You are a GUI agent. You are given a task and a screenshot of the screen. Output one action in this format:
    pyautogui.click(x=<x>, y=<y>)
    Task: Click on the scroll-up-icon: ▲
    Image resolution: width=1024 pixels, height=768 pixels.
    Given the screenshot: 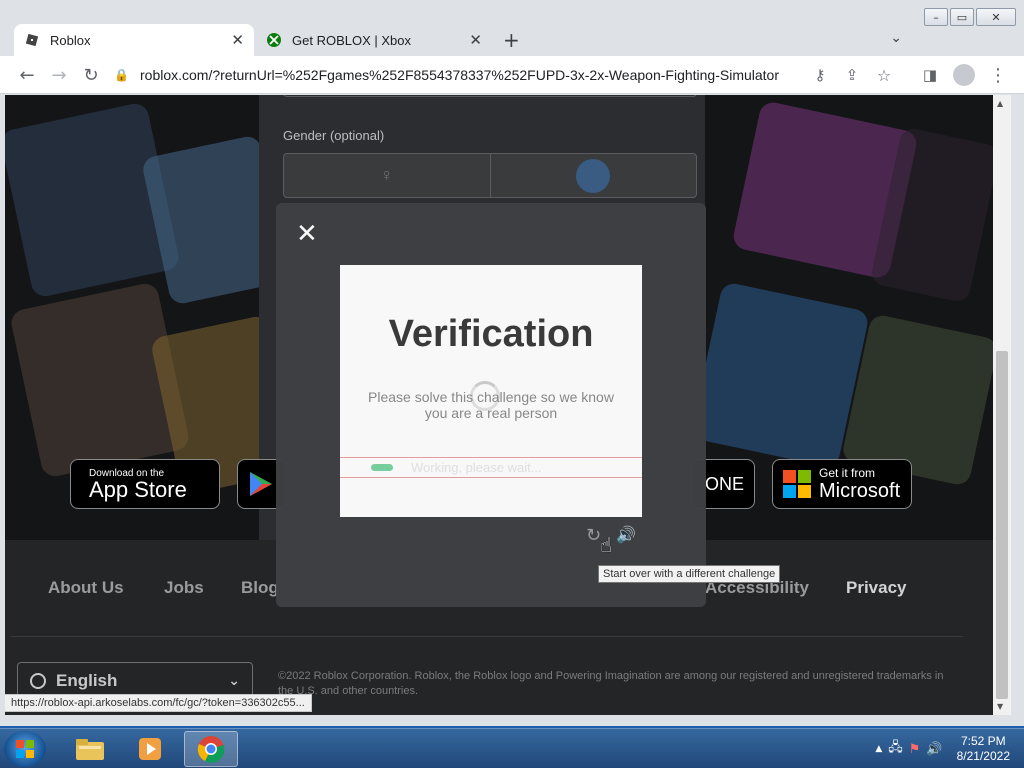 What is the action you would take?
    pyautogui.click(x=1000, y=103)
    